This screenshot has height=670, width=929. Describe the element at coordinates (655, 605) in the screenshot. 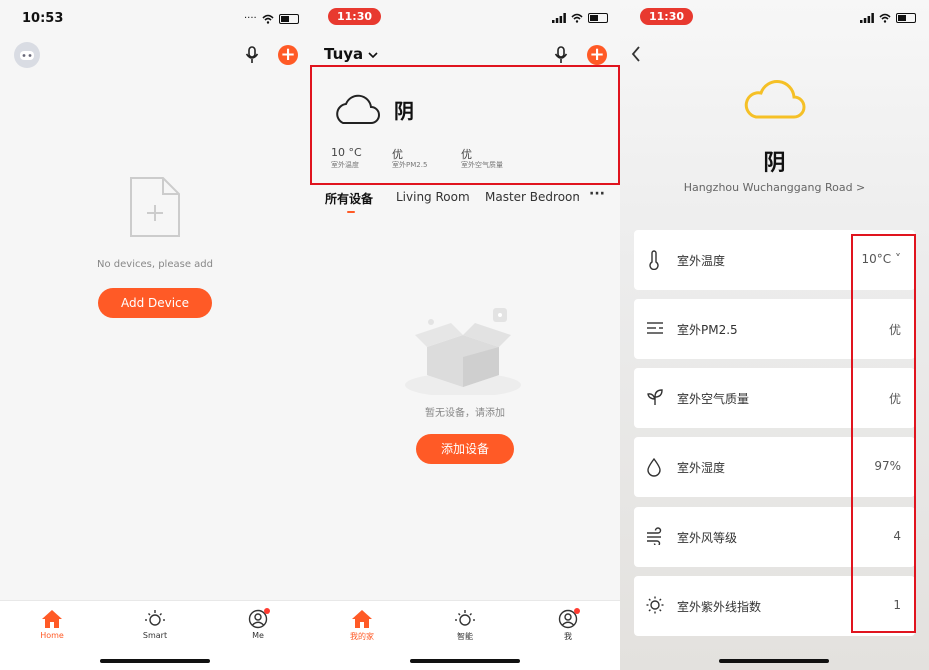

I see `sun-icon` at that location.